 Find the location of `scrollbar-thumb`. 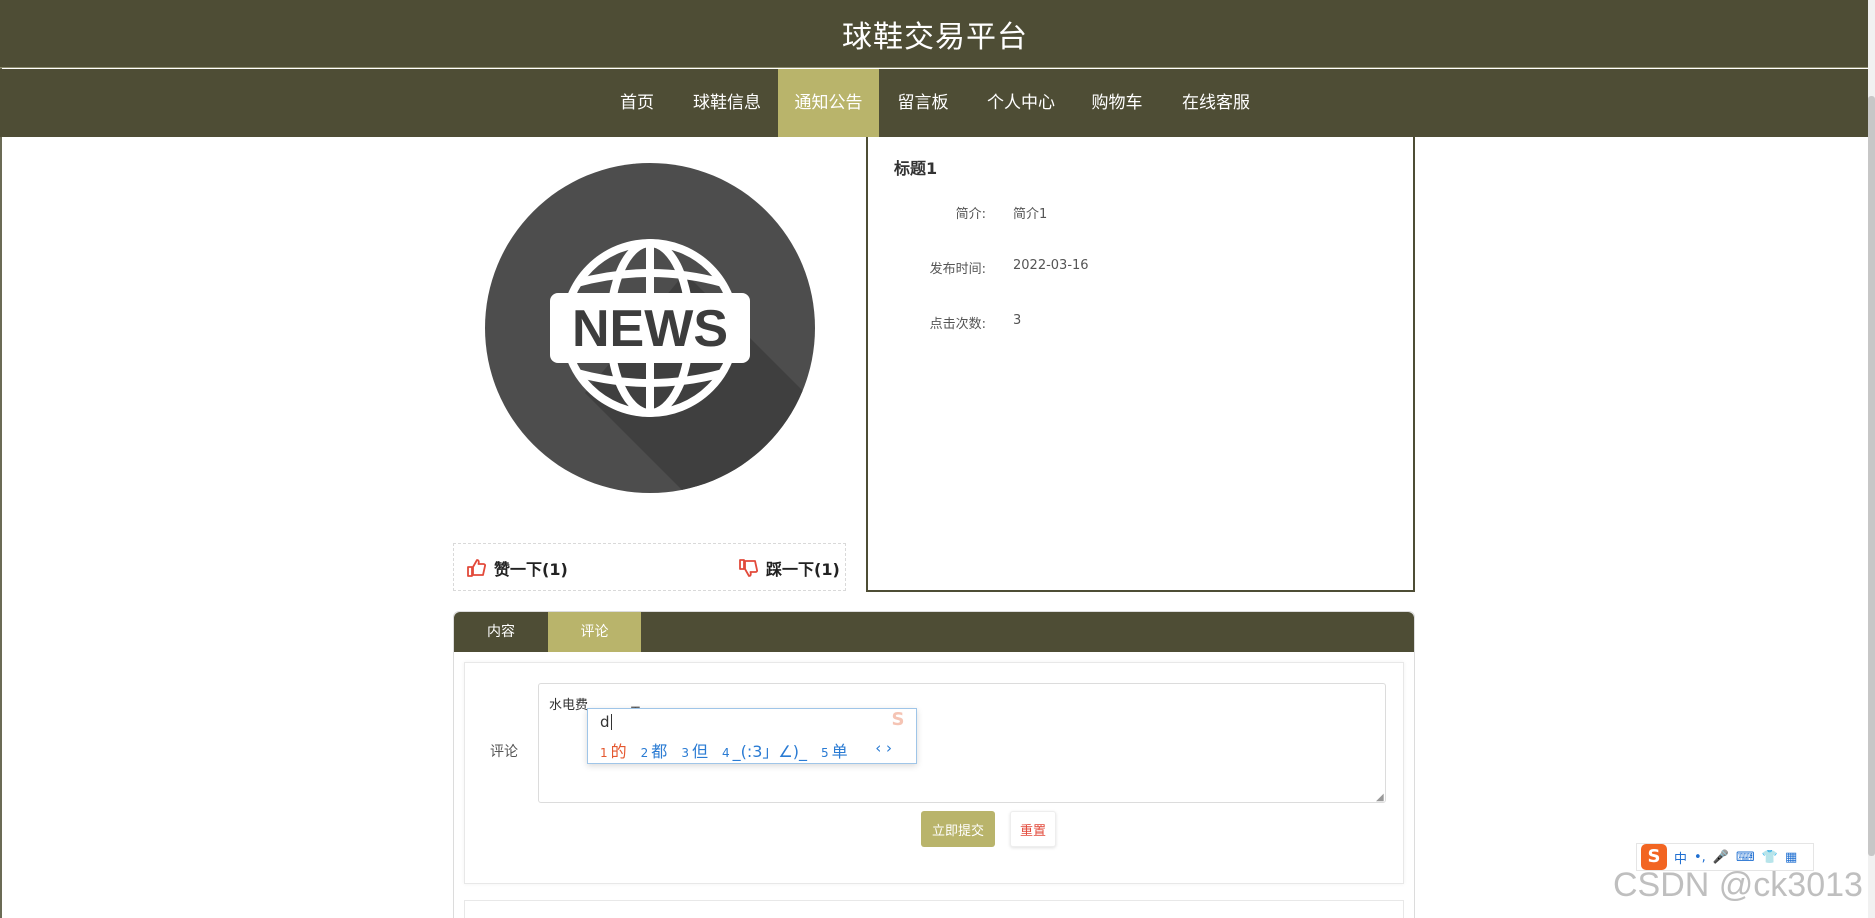

scrollbar-thumb is located at coordinates (1871, 476).